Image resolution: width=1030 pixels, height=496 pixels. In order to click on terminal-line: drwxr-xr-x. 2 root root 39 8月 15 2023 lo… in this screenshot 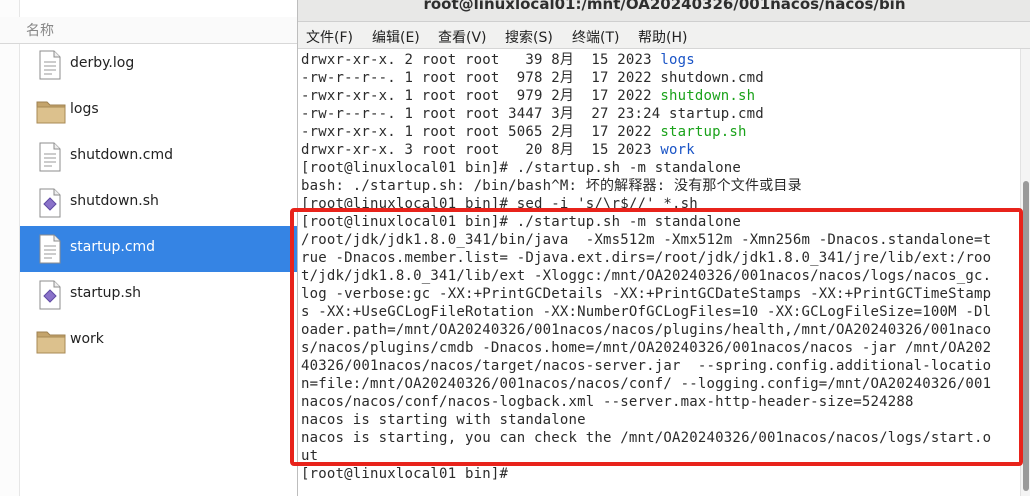, I will do `click(498, 60)`.